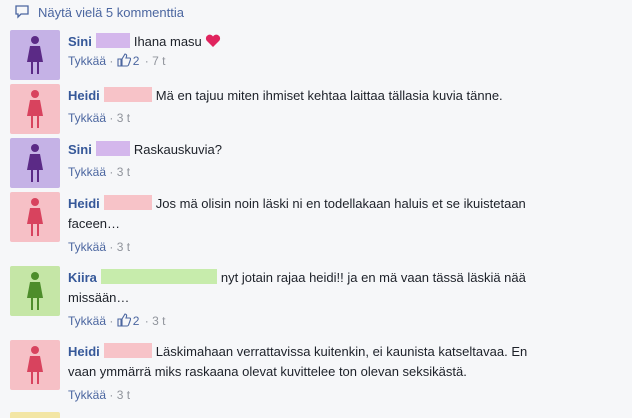  Describe the element at coordinates (111, 12) in the screenshot. I see `view-more-comments-label: Näytä vielä 5 kommenttia` at that location.